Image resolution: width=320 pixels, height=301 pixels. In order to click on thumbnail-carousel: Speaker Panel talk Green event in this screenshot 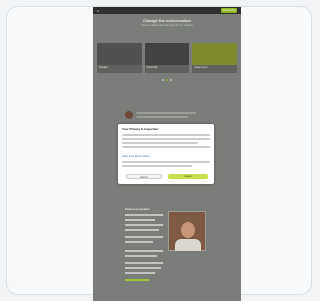, I will do `click(167, 58)`.